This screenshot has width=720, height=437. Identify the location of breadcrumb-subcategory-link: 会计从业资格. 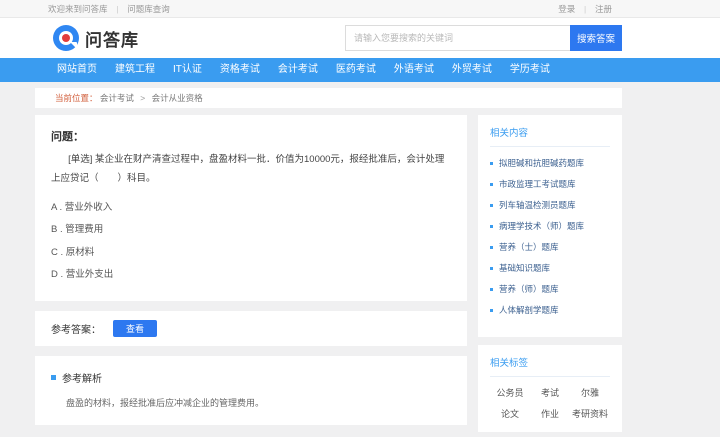
(177, 98).